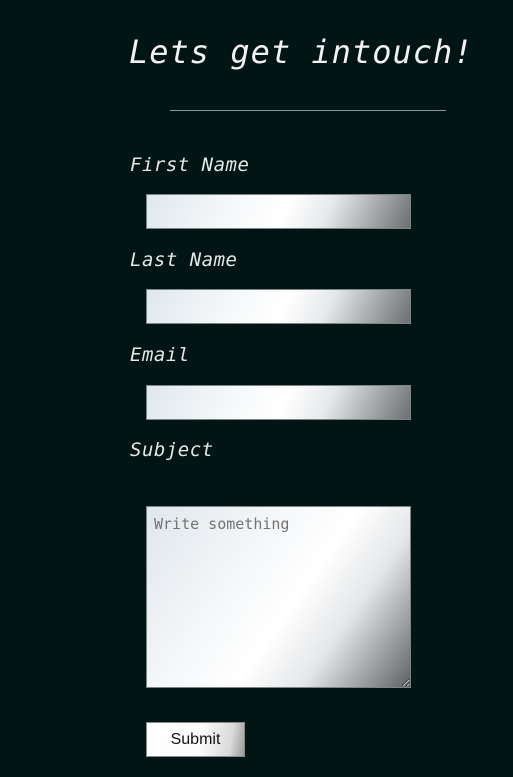 The image size is (513, 777). I want to click on last-name-input, so click(278, 306).